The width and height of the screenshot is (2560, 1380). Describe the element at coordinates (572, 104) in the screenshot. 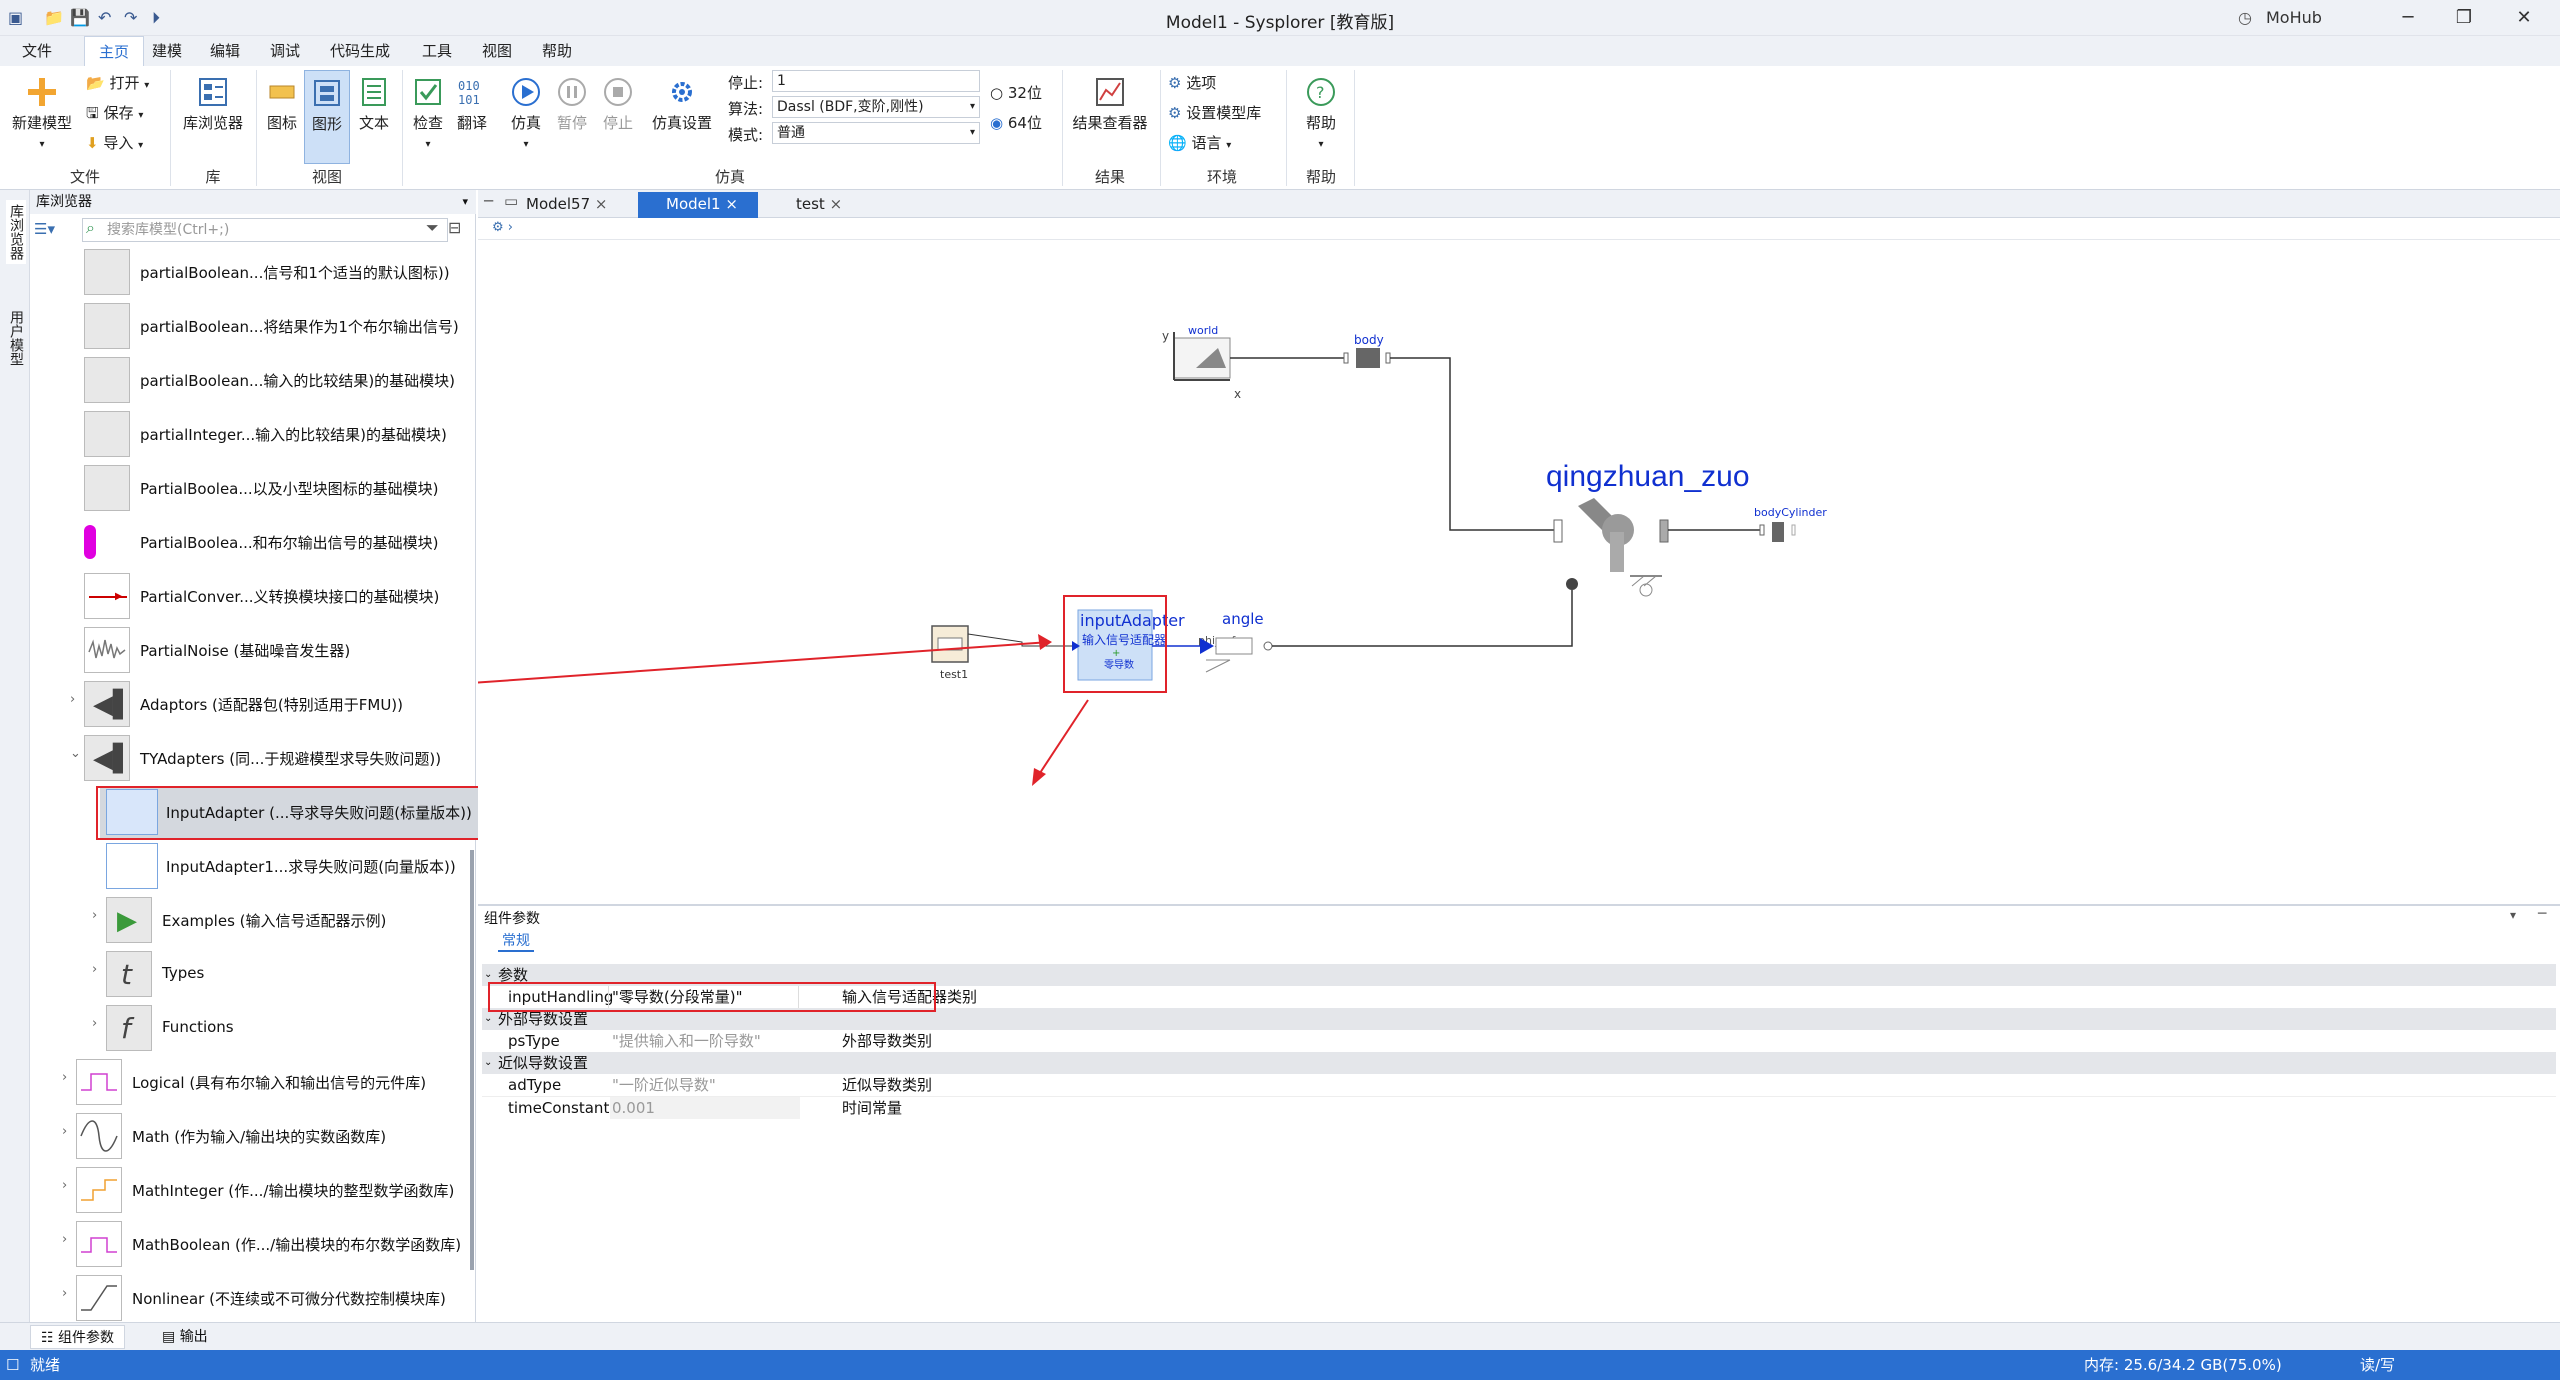

I see `pause-button: 暂停` at that location.